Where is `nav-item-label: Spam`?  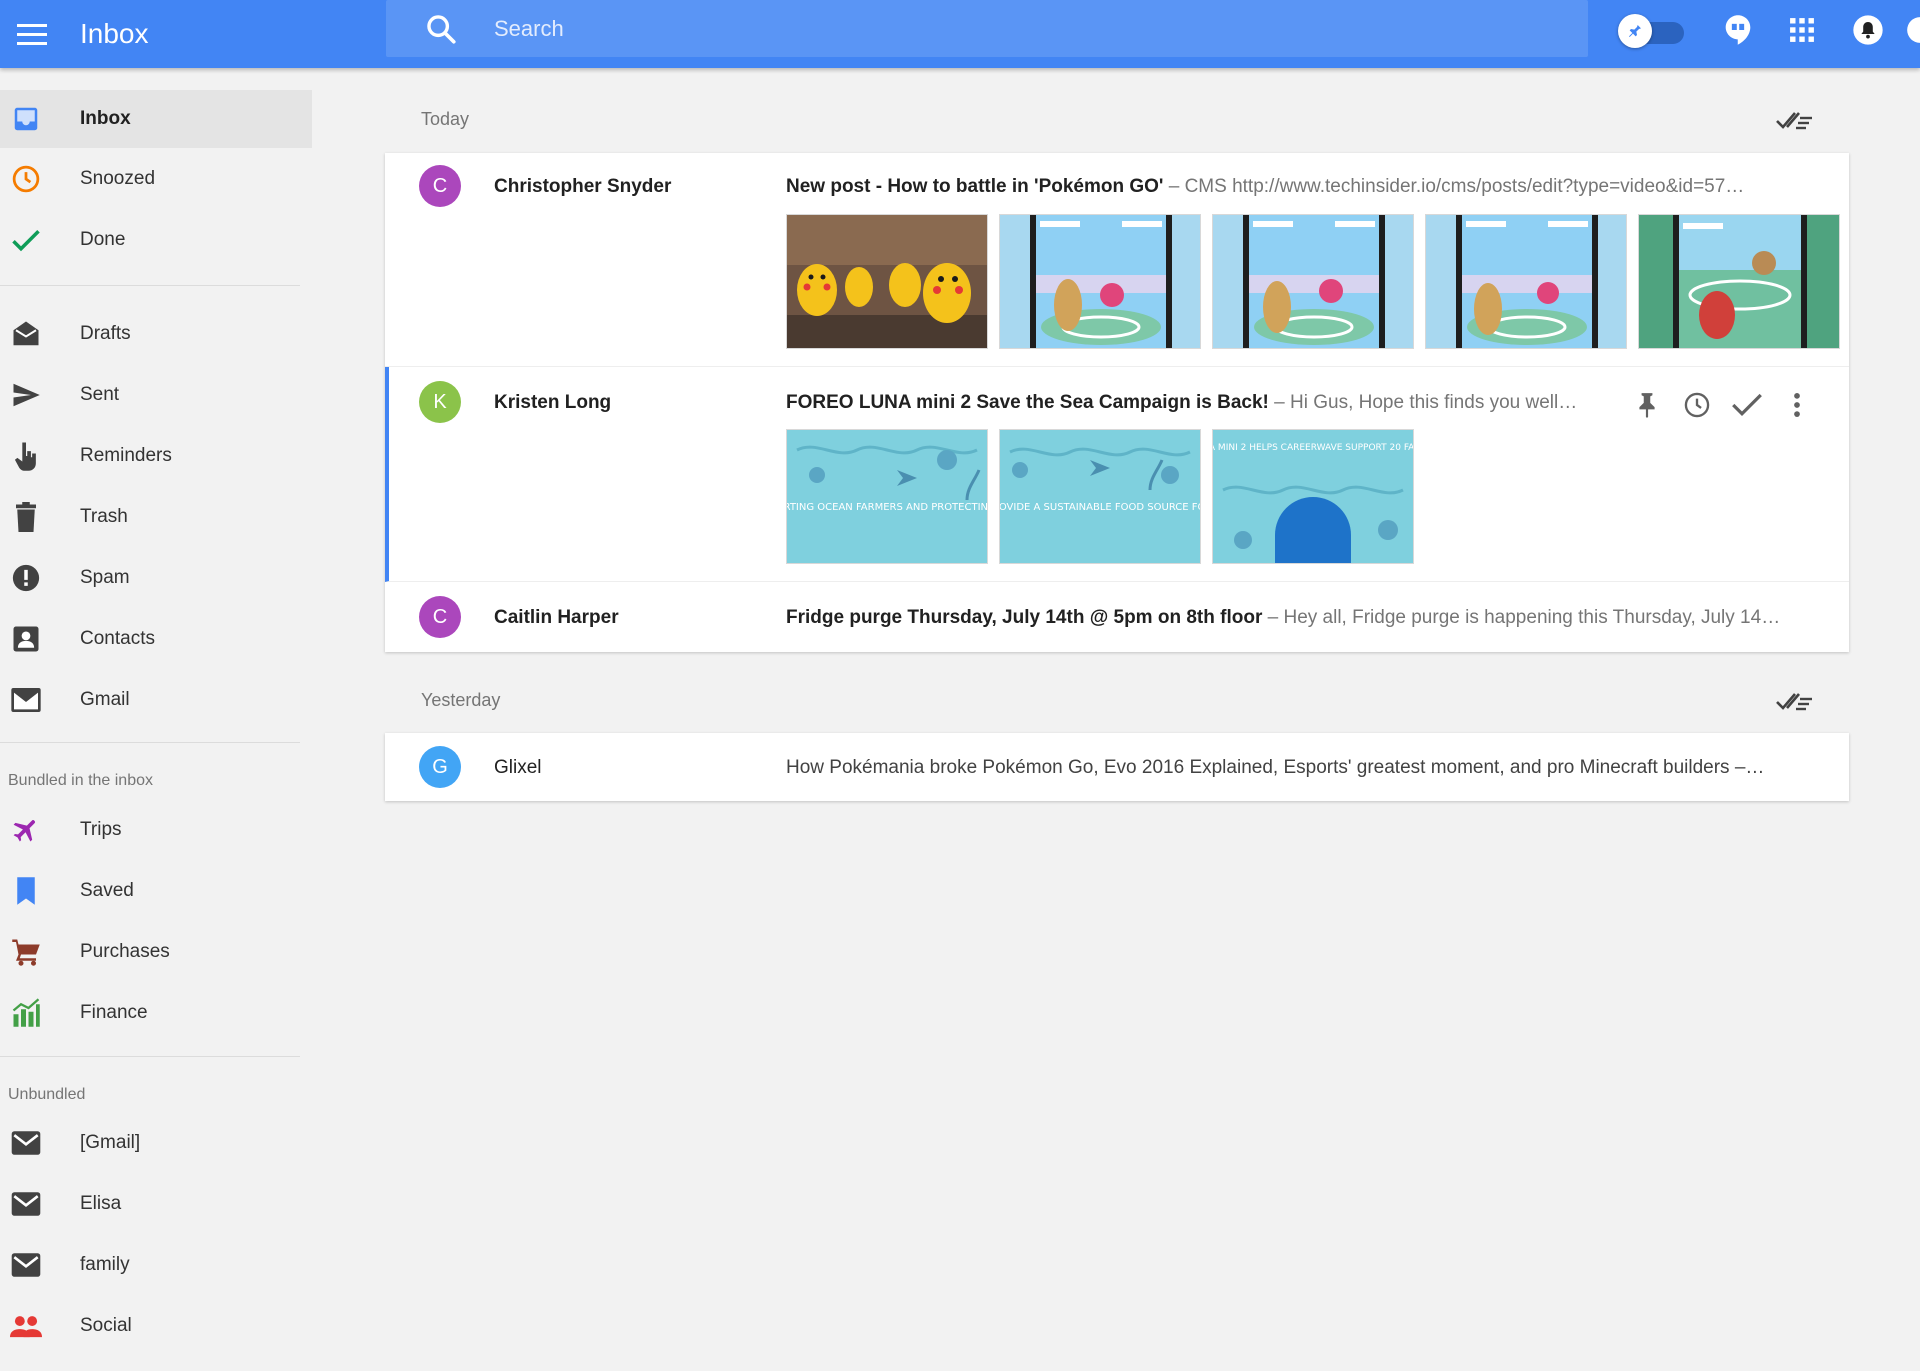 nav-item-label: Spam is located at coordinates (105, 577).